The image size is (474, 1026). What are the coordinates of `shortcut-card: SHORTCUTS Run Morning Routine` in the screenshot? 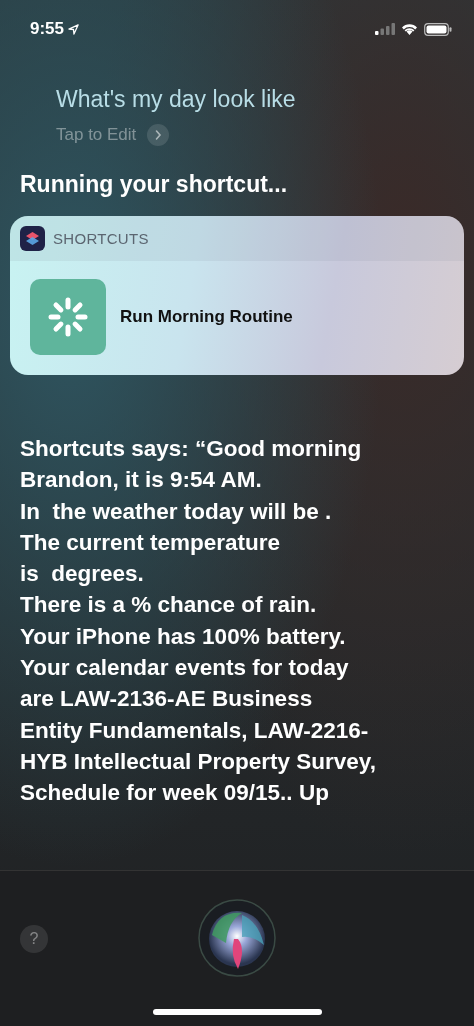 It's located at (237, 295).